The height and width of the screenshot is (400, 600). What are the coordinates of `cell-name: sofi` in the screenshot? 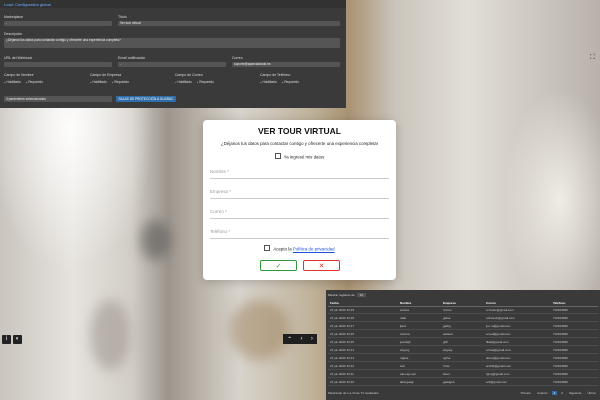 It's located at (402, 366).